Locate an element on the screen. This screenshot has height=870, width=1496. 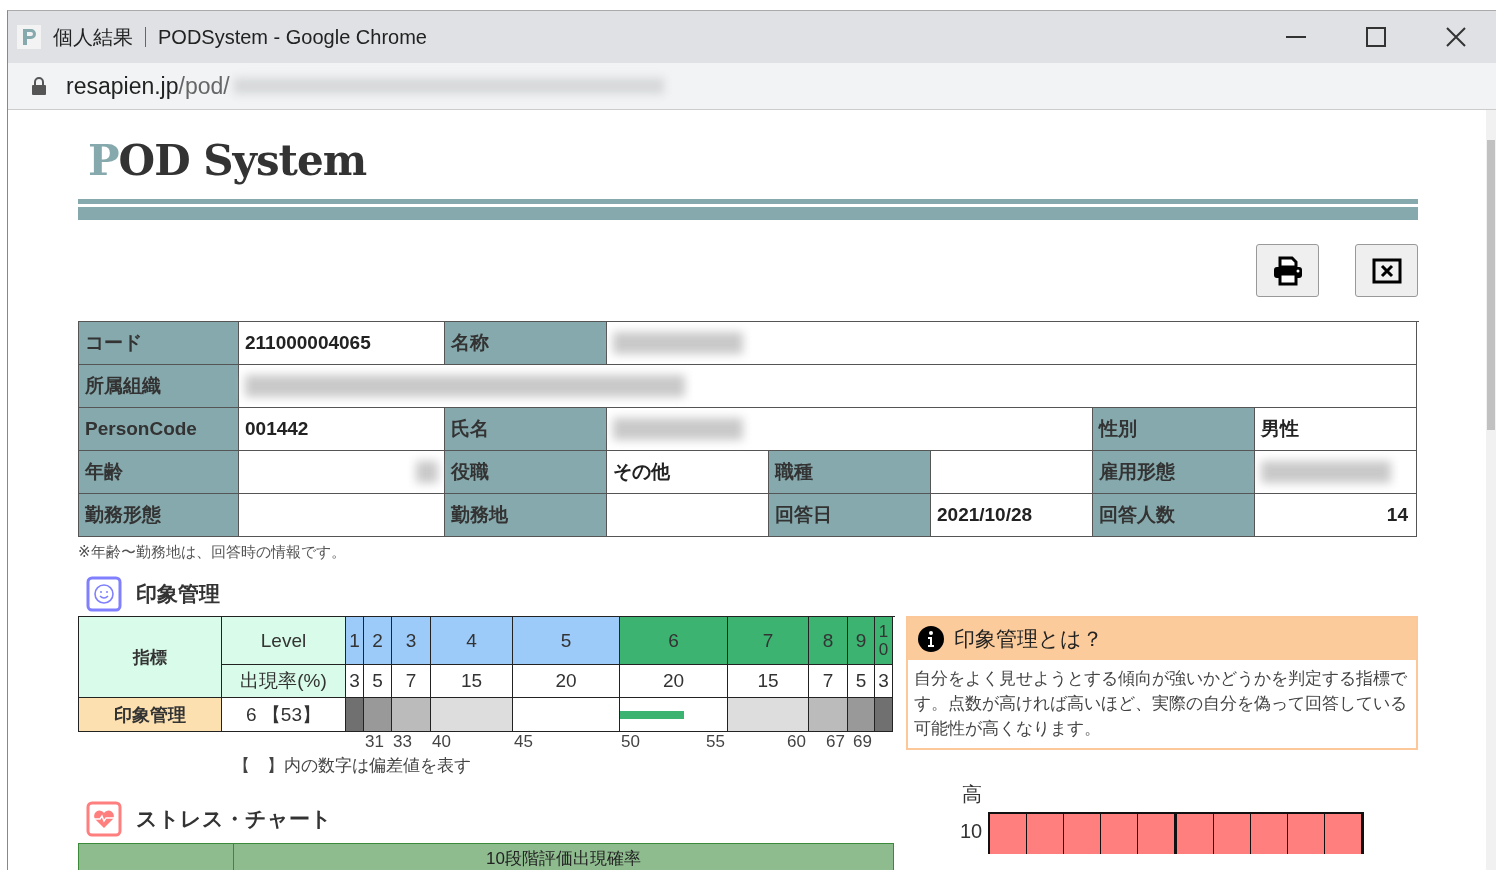
lock-icon is located at coordinates (39, 86).